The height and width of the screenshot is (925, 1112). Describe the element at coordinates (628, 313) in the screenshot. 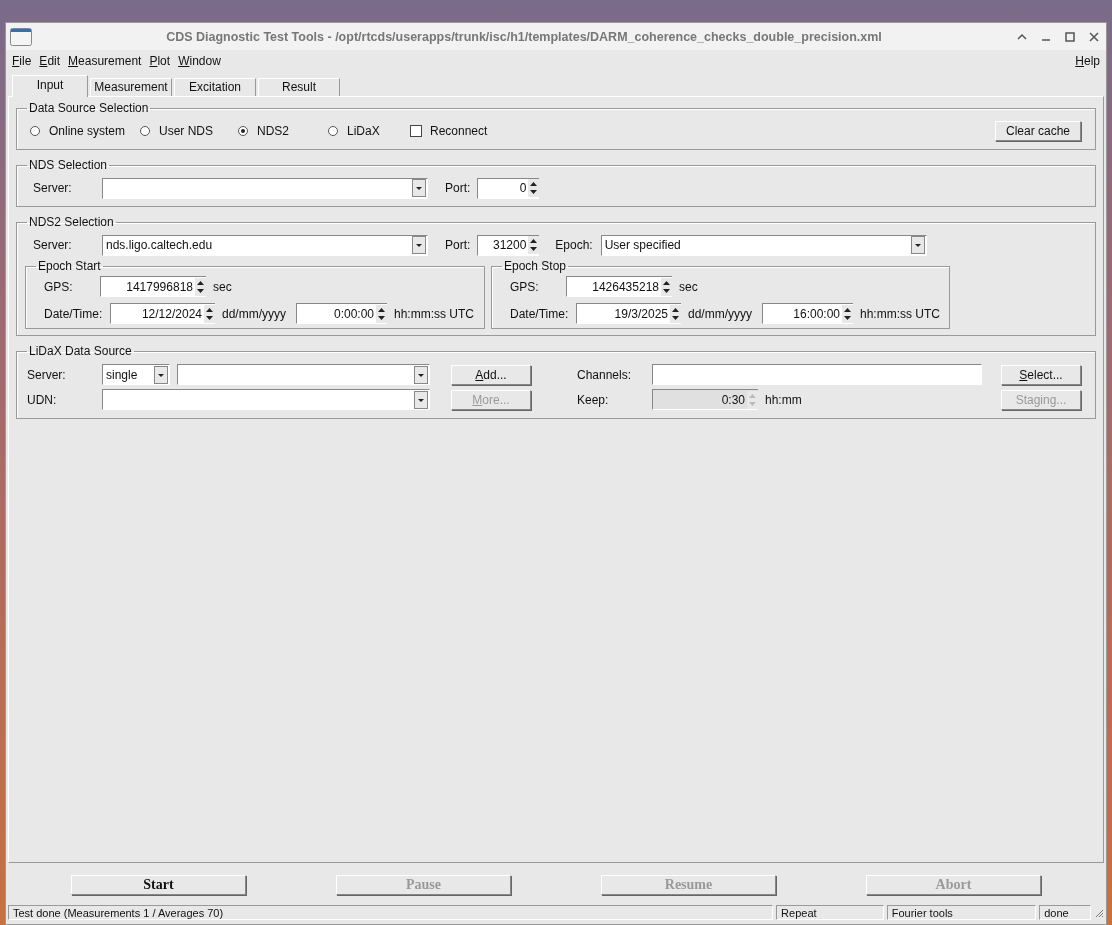

I see `date-spin-field: 19/3/2025` at that location.